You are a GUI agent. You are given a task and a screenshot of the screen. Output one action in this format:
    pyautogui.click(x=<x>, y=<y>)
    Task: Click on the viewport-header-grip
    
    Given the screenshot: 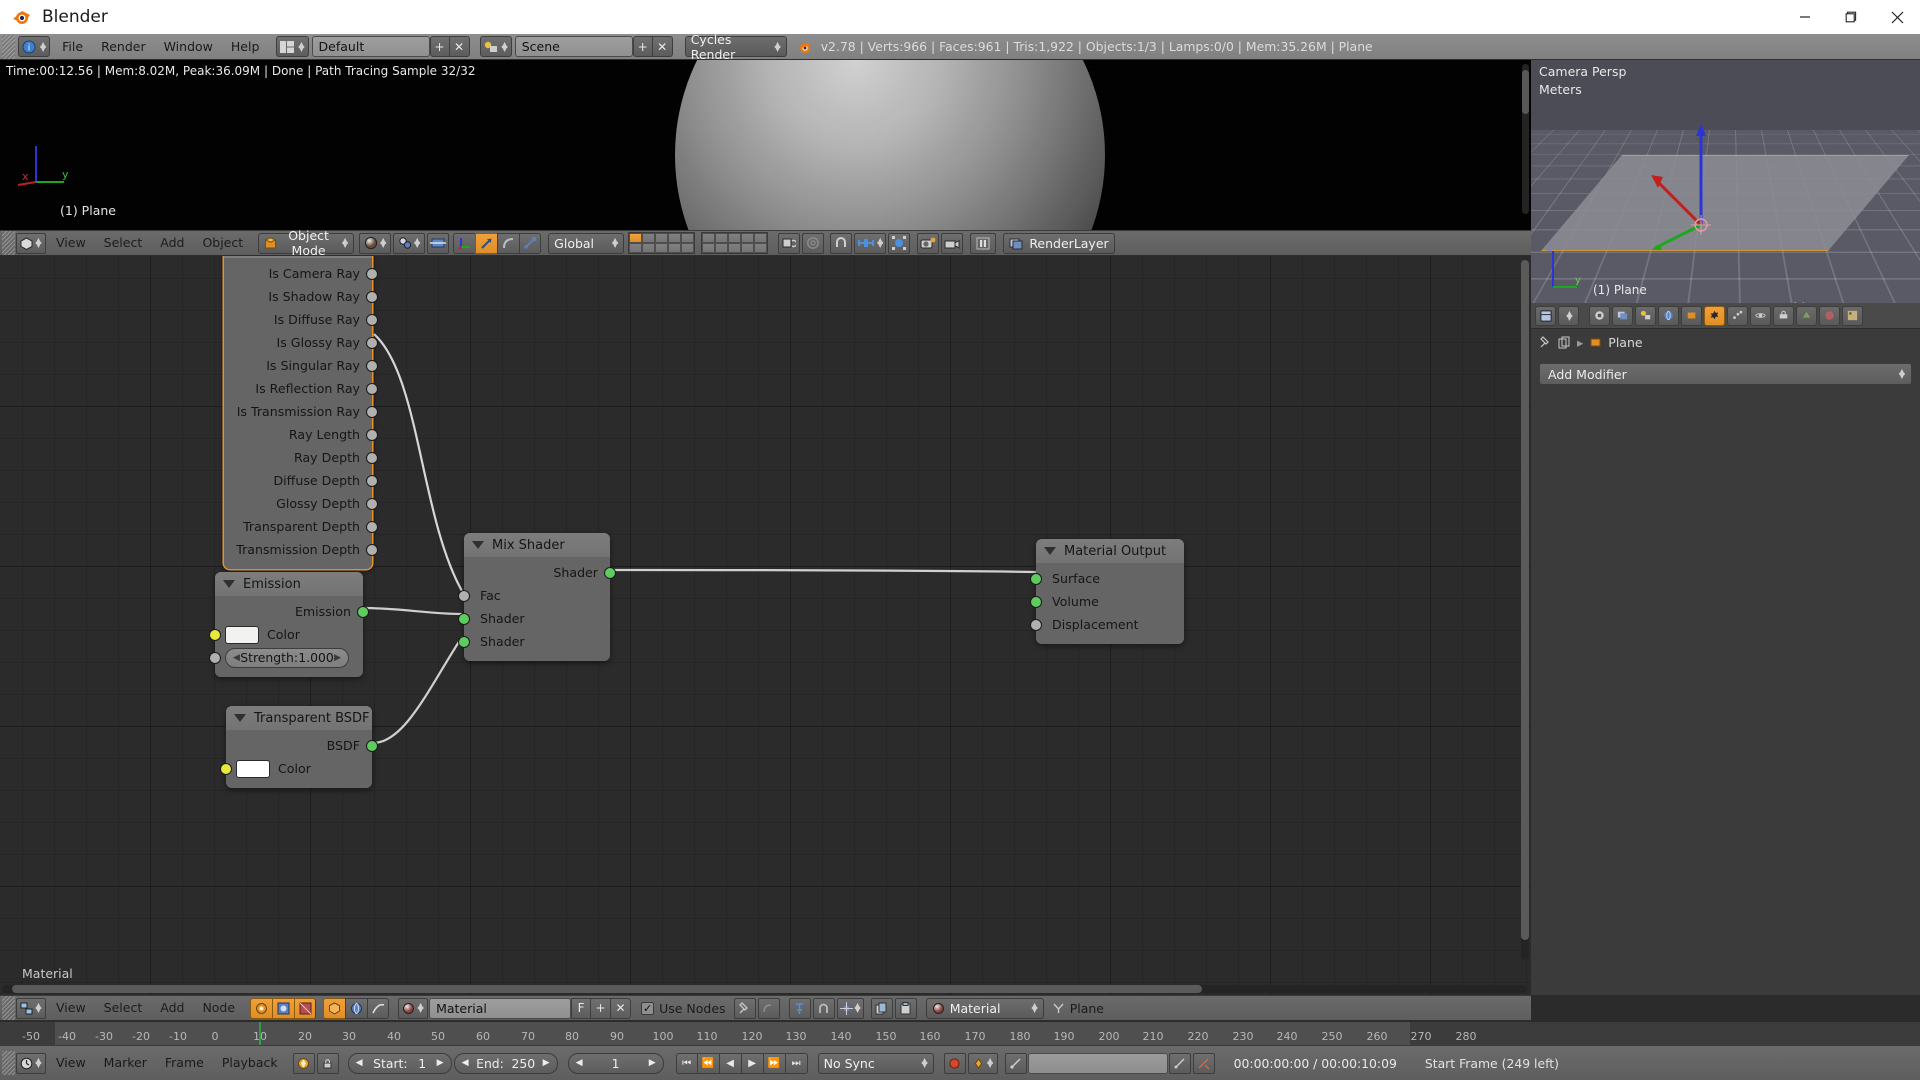 What is the action you would take?
    pyautogui.click(x=8, y=243)
    